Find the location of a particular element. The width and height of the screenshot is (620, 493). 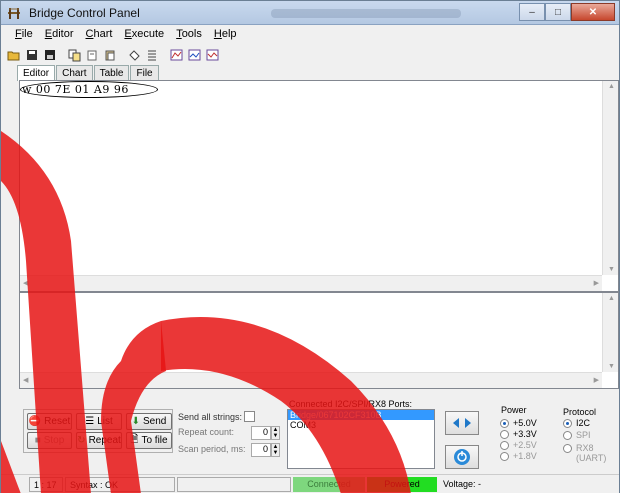

protocol-i2c-label: I2C is located at coordinates (583, 423).